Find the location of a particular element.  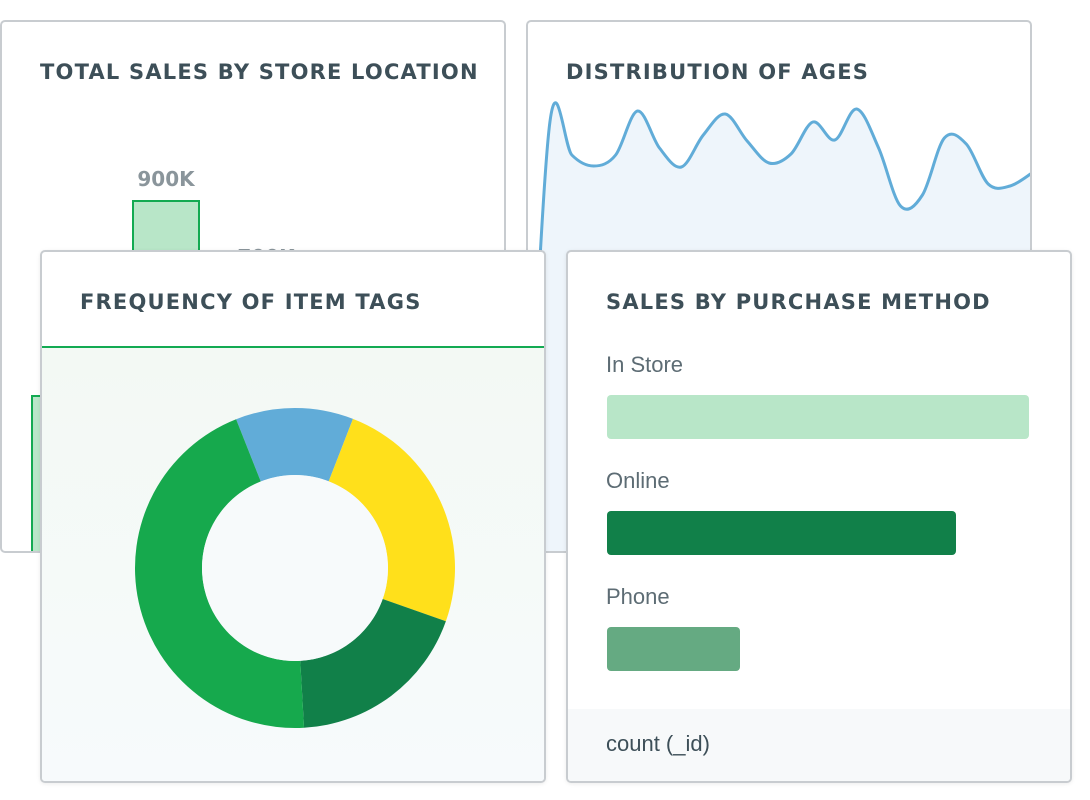

bar-label-in-store: In Store is located at coordinates (645, 364).